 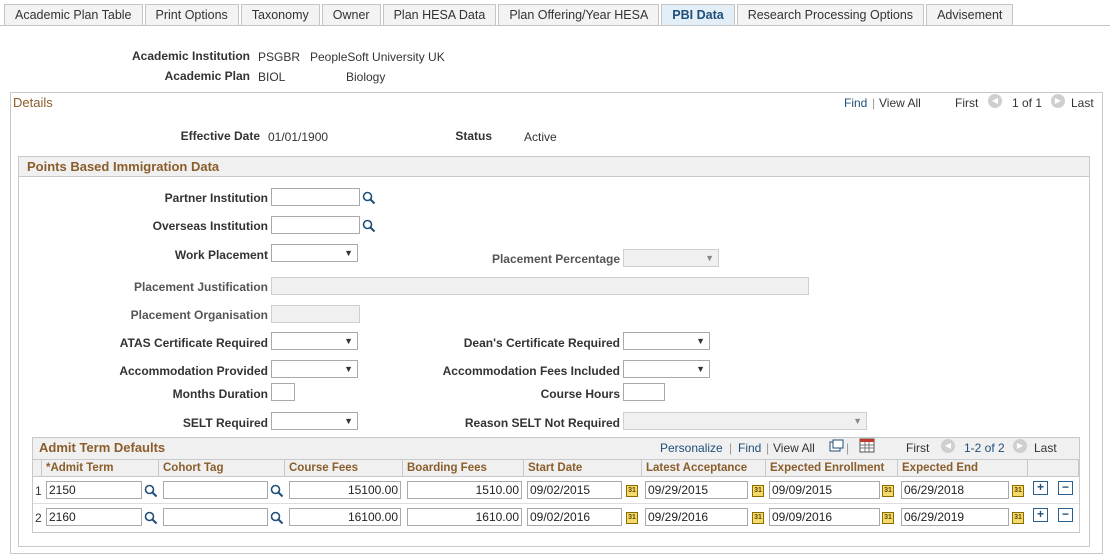 What do you see at coordinates (220, 394) in the screenshot?
I see `months-duration-label: Months Duration` at bounding box center [220, 394].